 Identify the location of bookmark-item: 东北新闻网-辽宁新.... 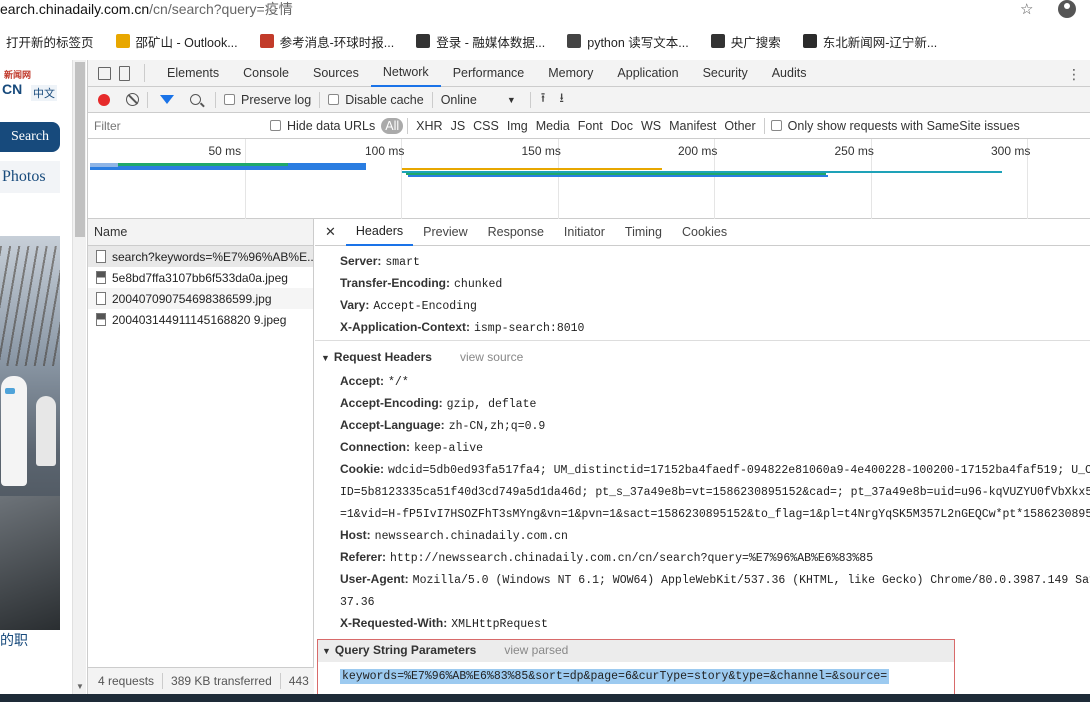
(869, 41).